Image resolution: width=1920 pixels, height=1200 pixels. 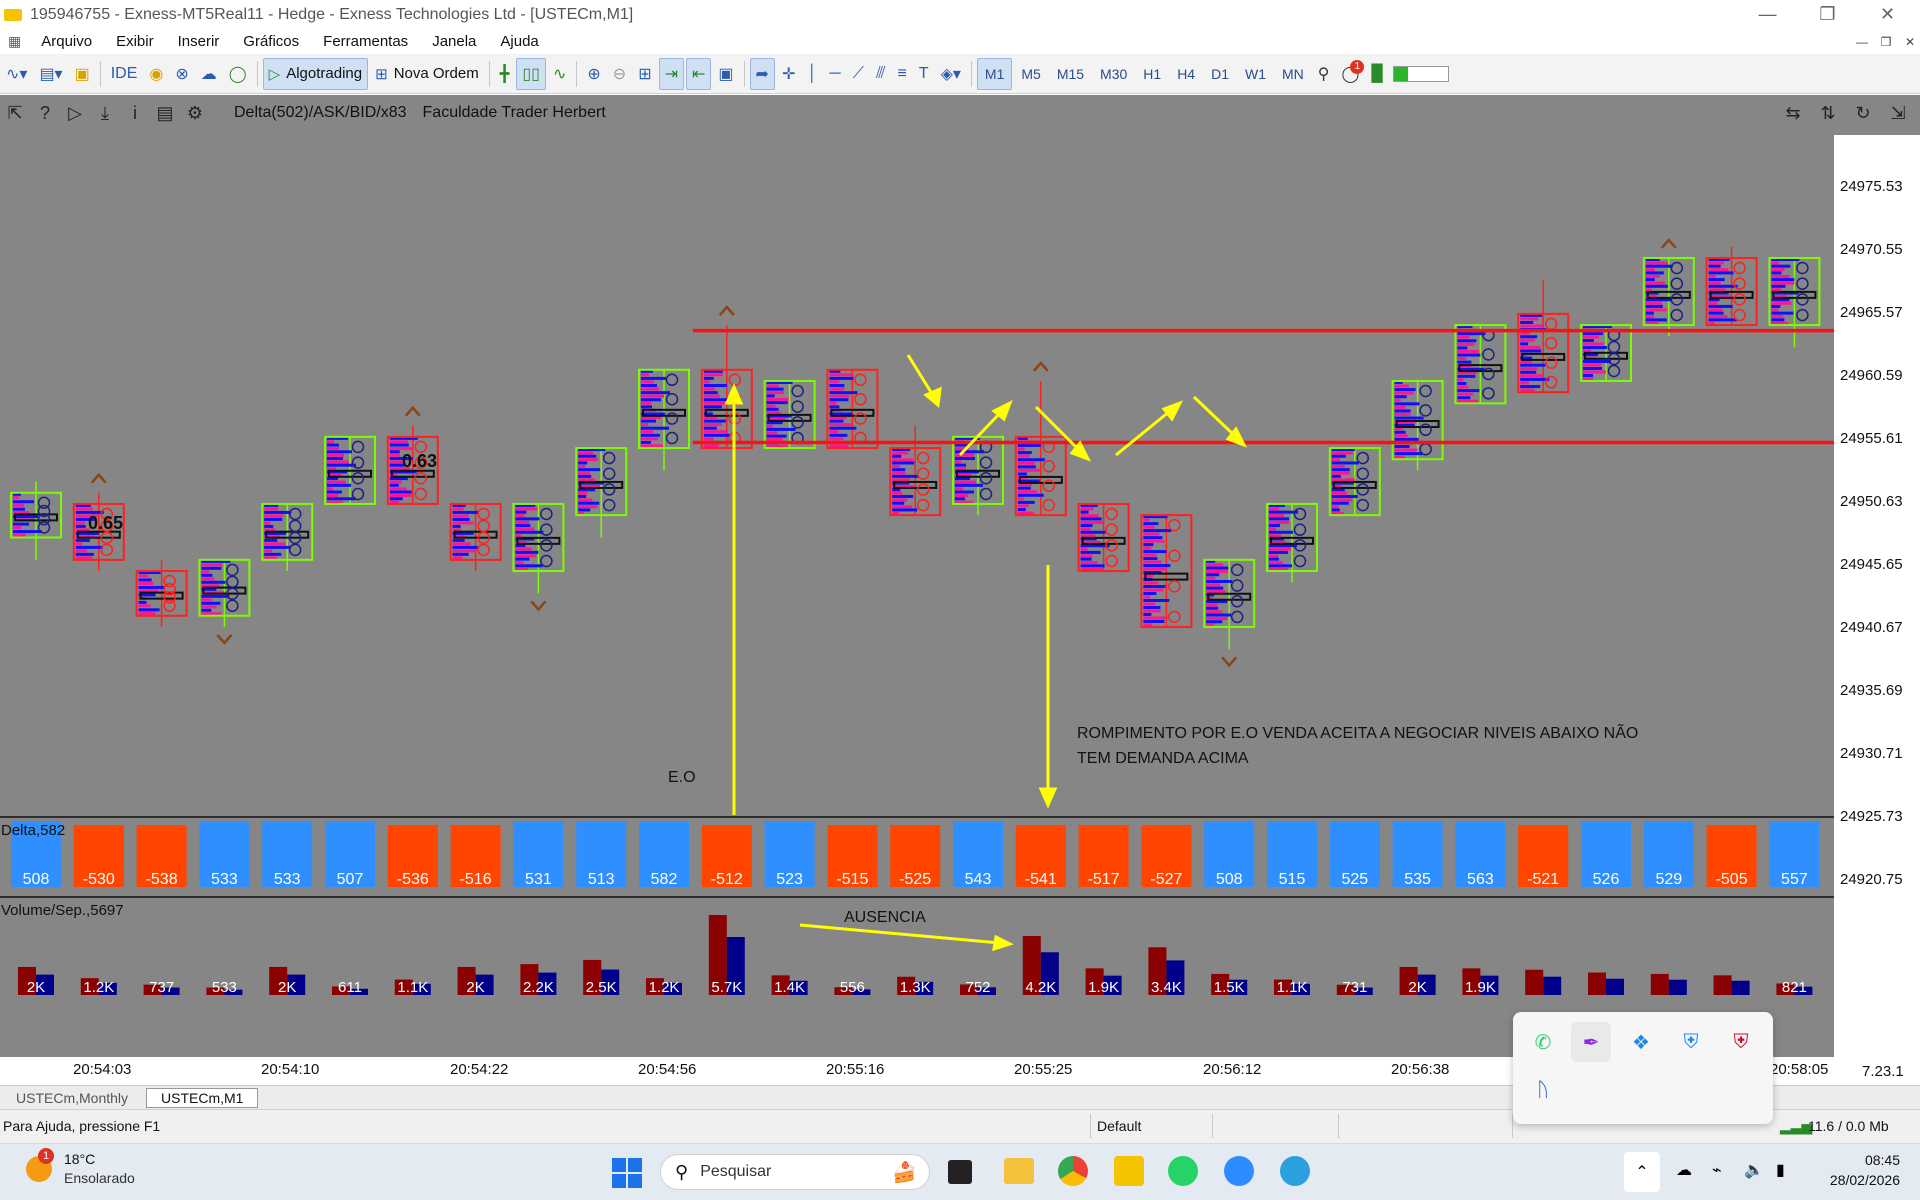 I want to click on timeframe-w1: W1, so click(x=1255, y=74).